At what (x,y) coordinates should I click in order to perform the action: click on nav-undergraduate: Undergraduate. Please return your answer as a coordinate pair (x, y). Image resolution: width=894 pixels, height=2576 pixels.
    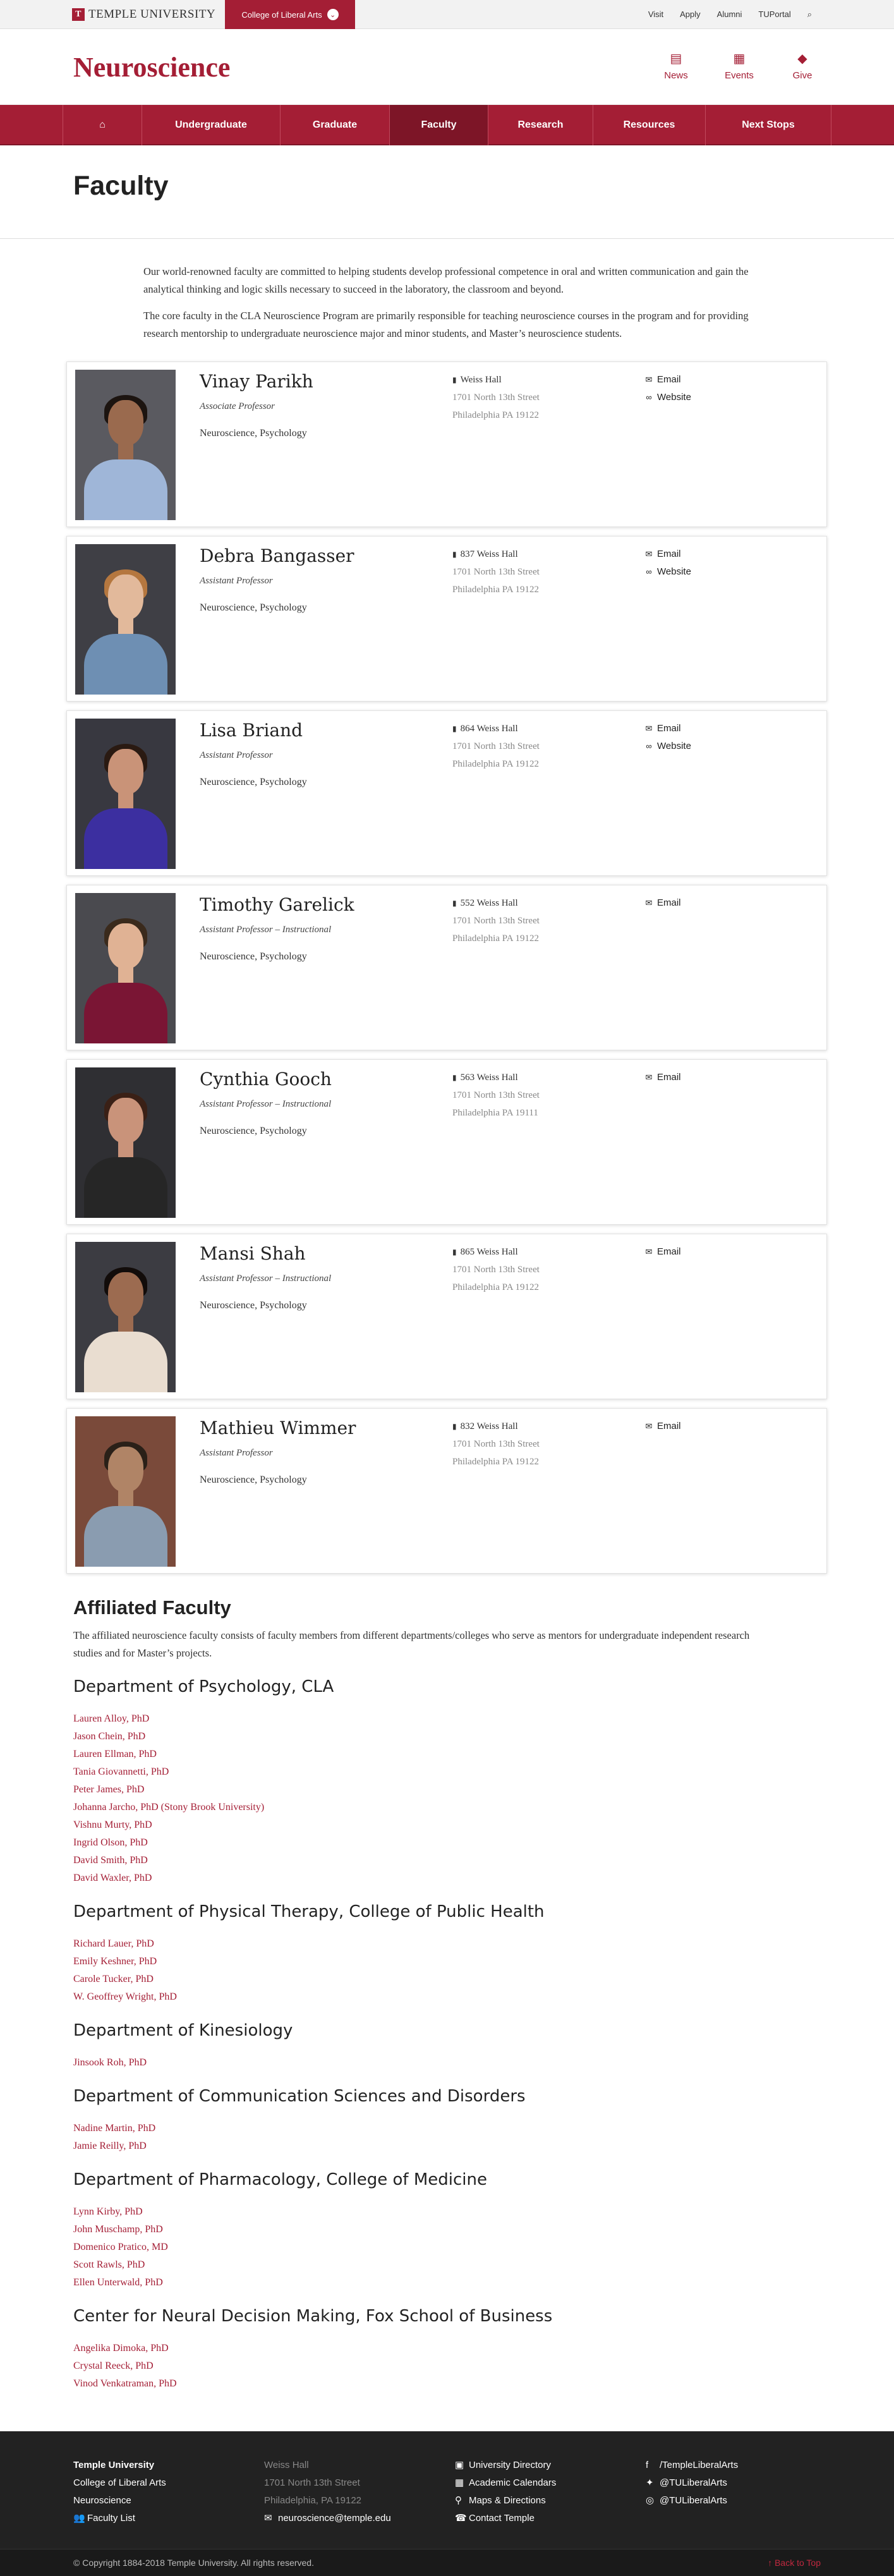
    Looking at the image, I should click on (211, 125).